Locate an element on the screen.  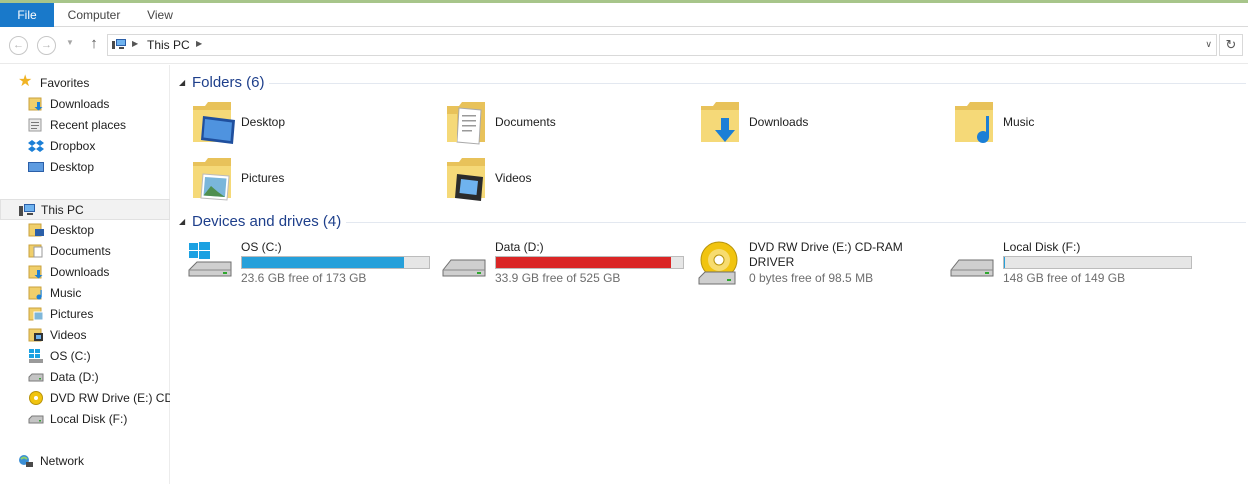
sidebar-item-recent-places: Recent places is located at coordinates (85, 125).